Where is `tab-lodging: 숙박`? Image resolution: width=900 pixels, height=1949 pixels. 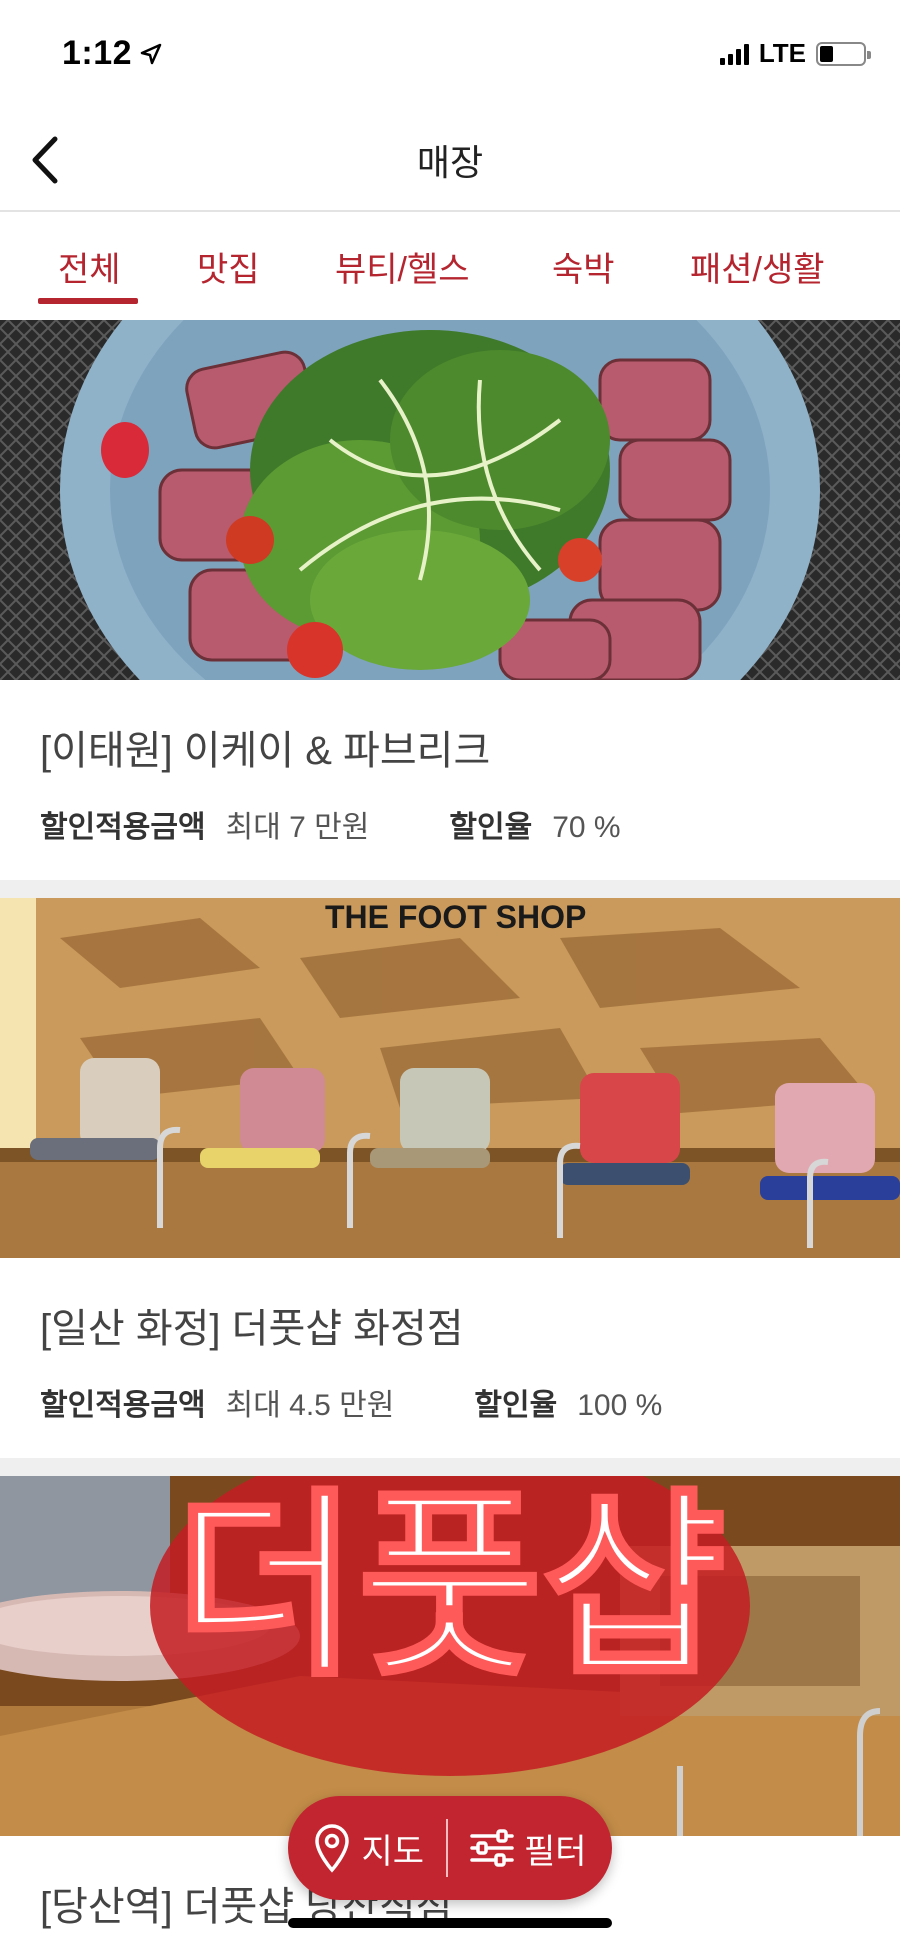
tab-lodging: 숙박 is located at coordinates (583, 266).